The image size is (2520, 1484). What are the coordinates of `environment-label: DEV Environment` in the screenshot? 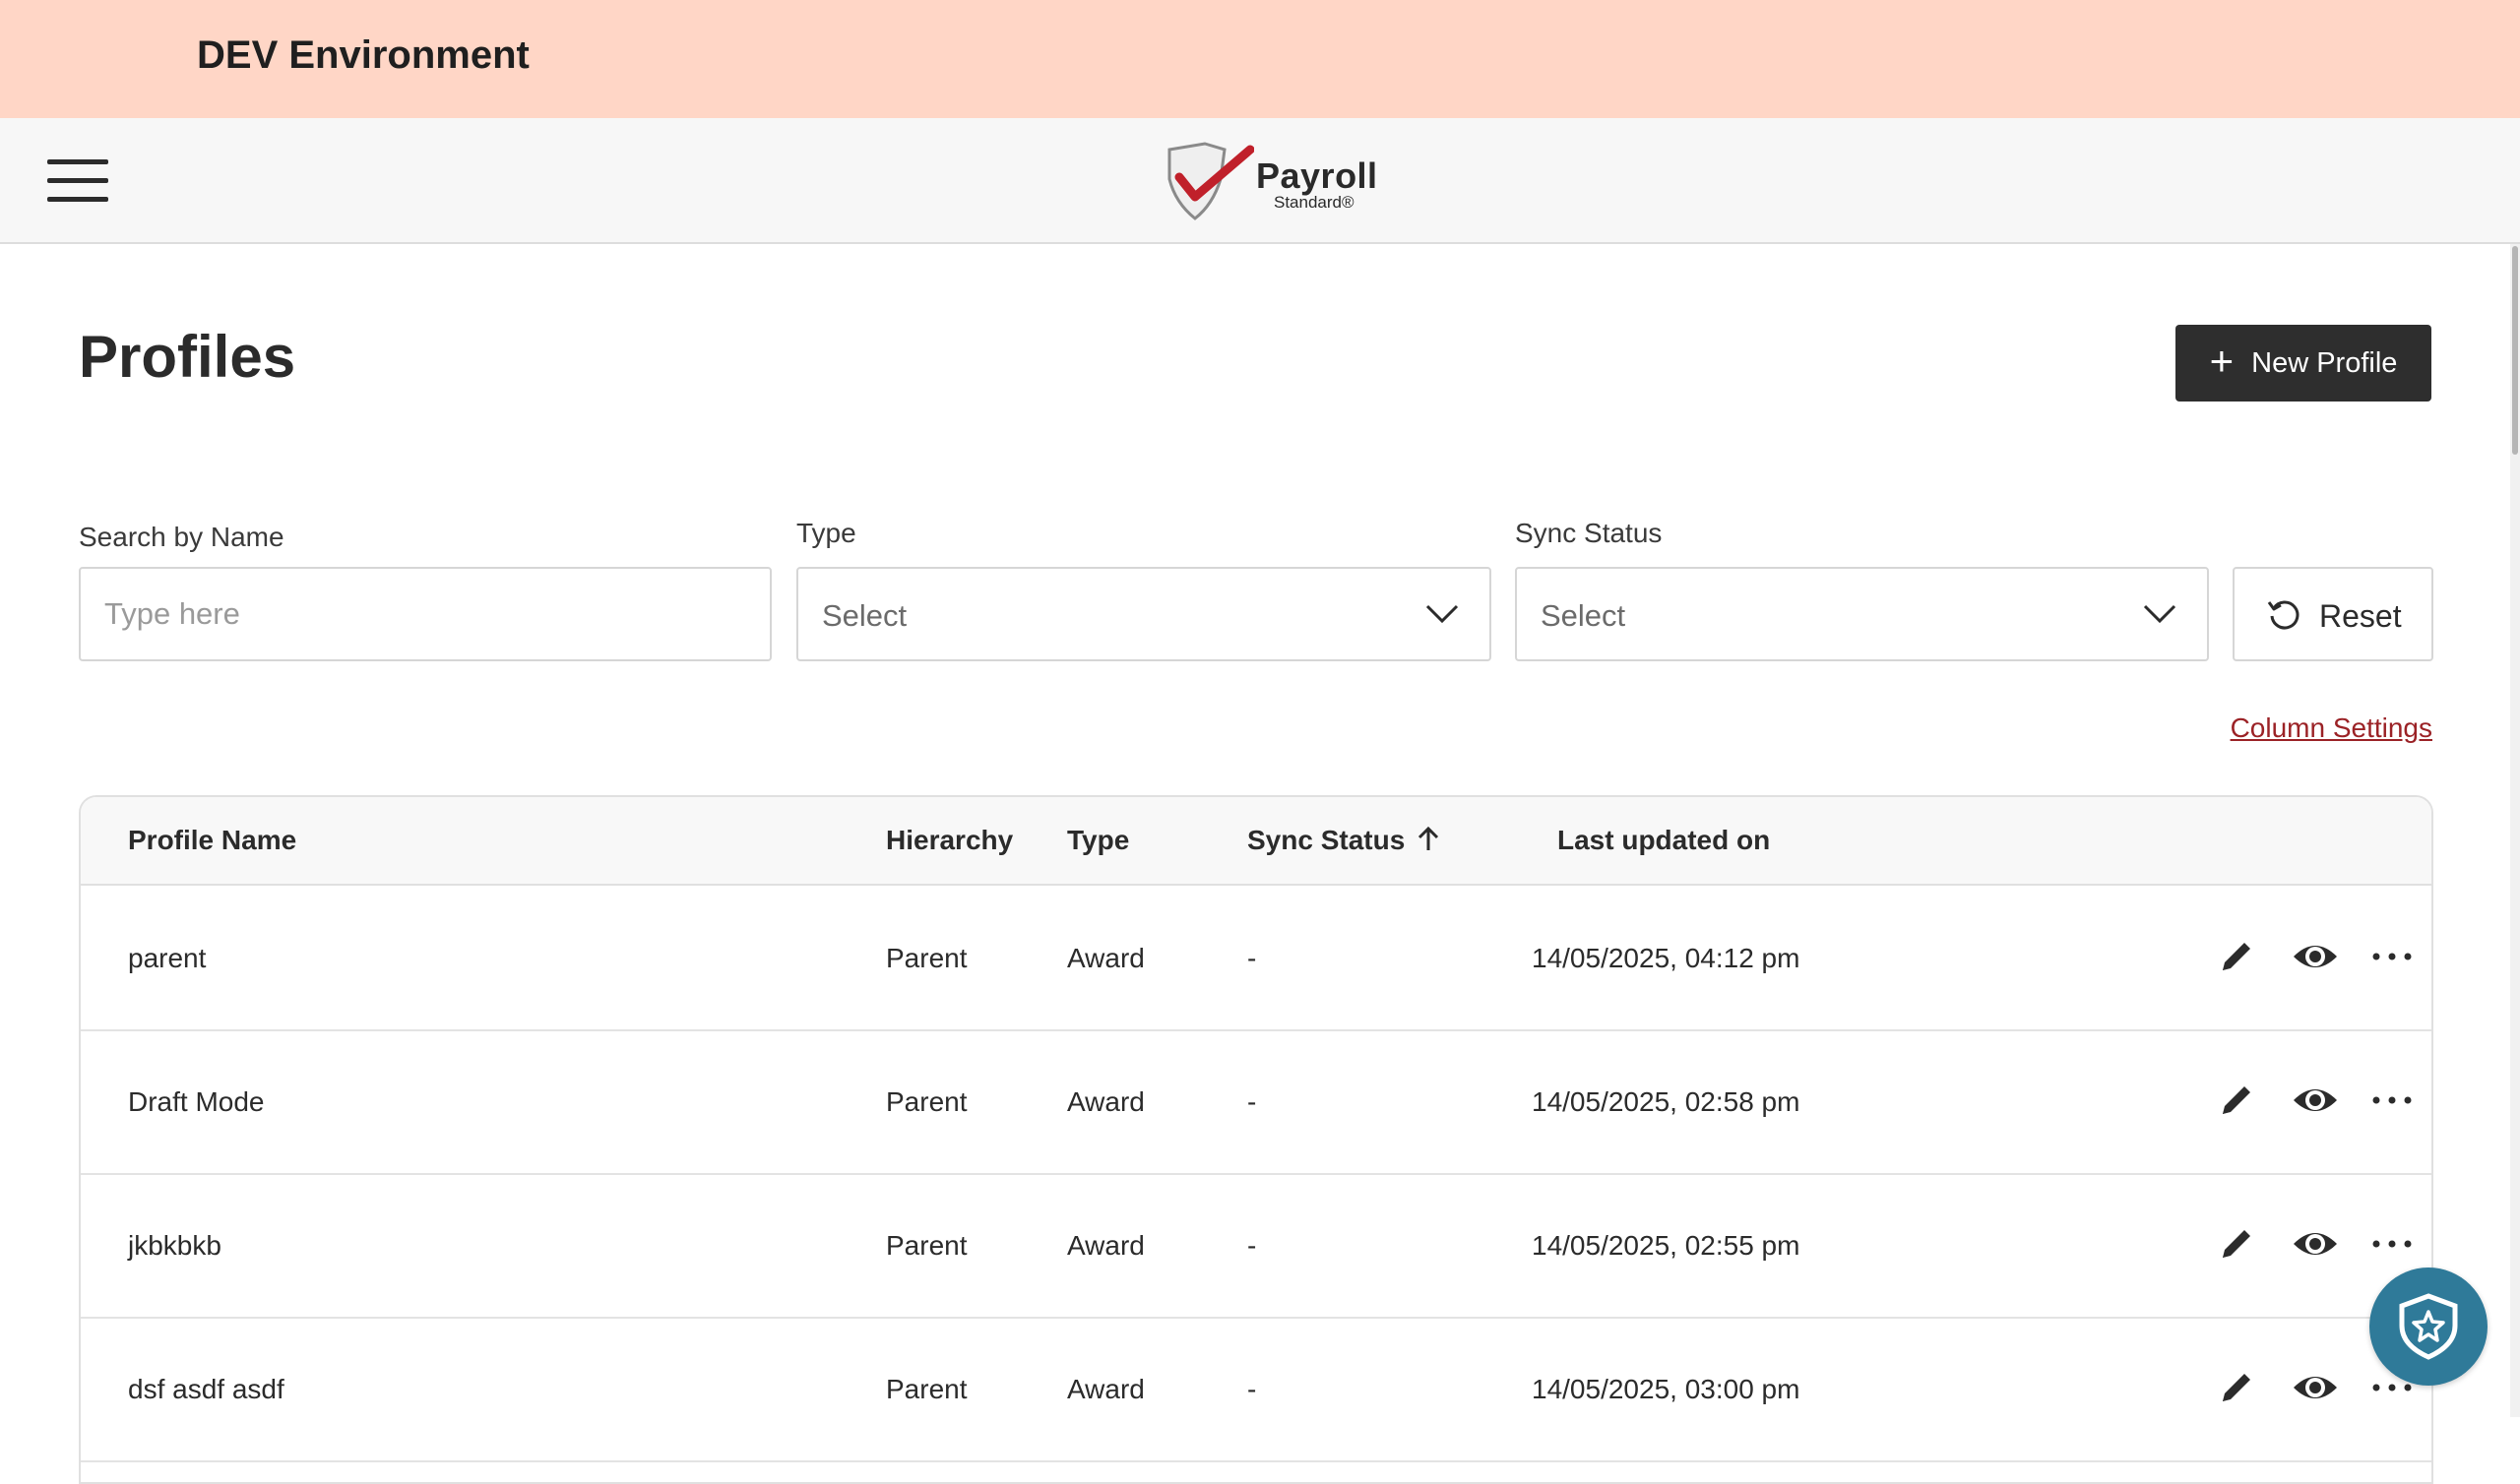 It's located at (363, 55).